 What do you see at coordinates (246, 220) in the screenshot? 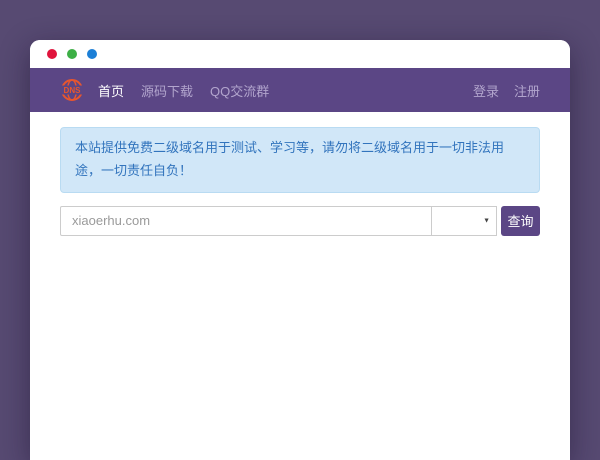
I see `domain-input` at bounding box center [246, 220].